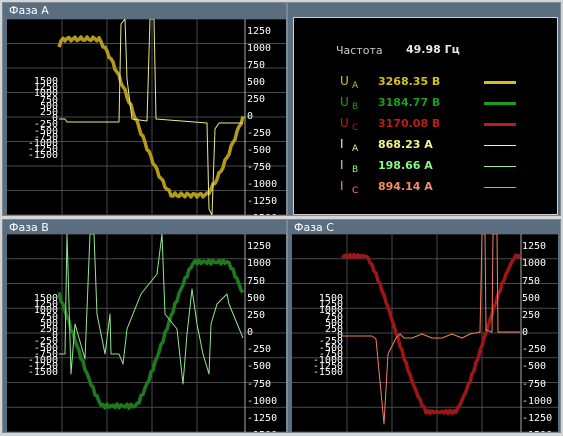 Image resolution: width=563 pixels, height=436 pixels. I want to click on phase-a-title: Фаза А, so click(29, 10).